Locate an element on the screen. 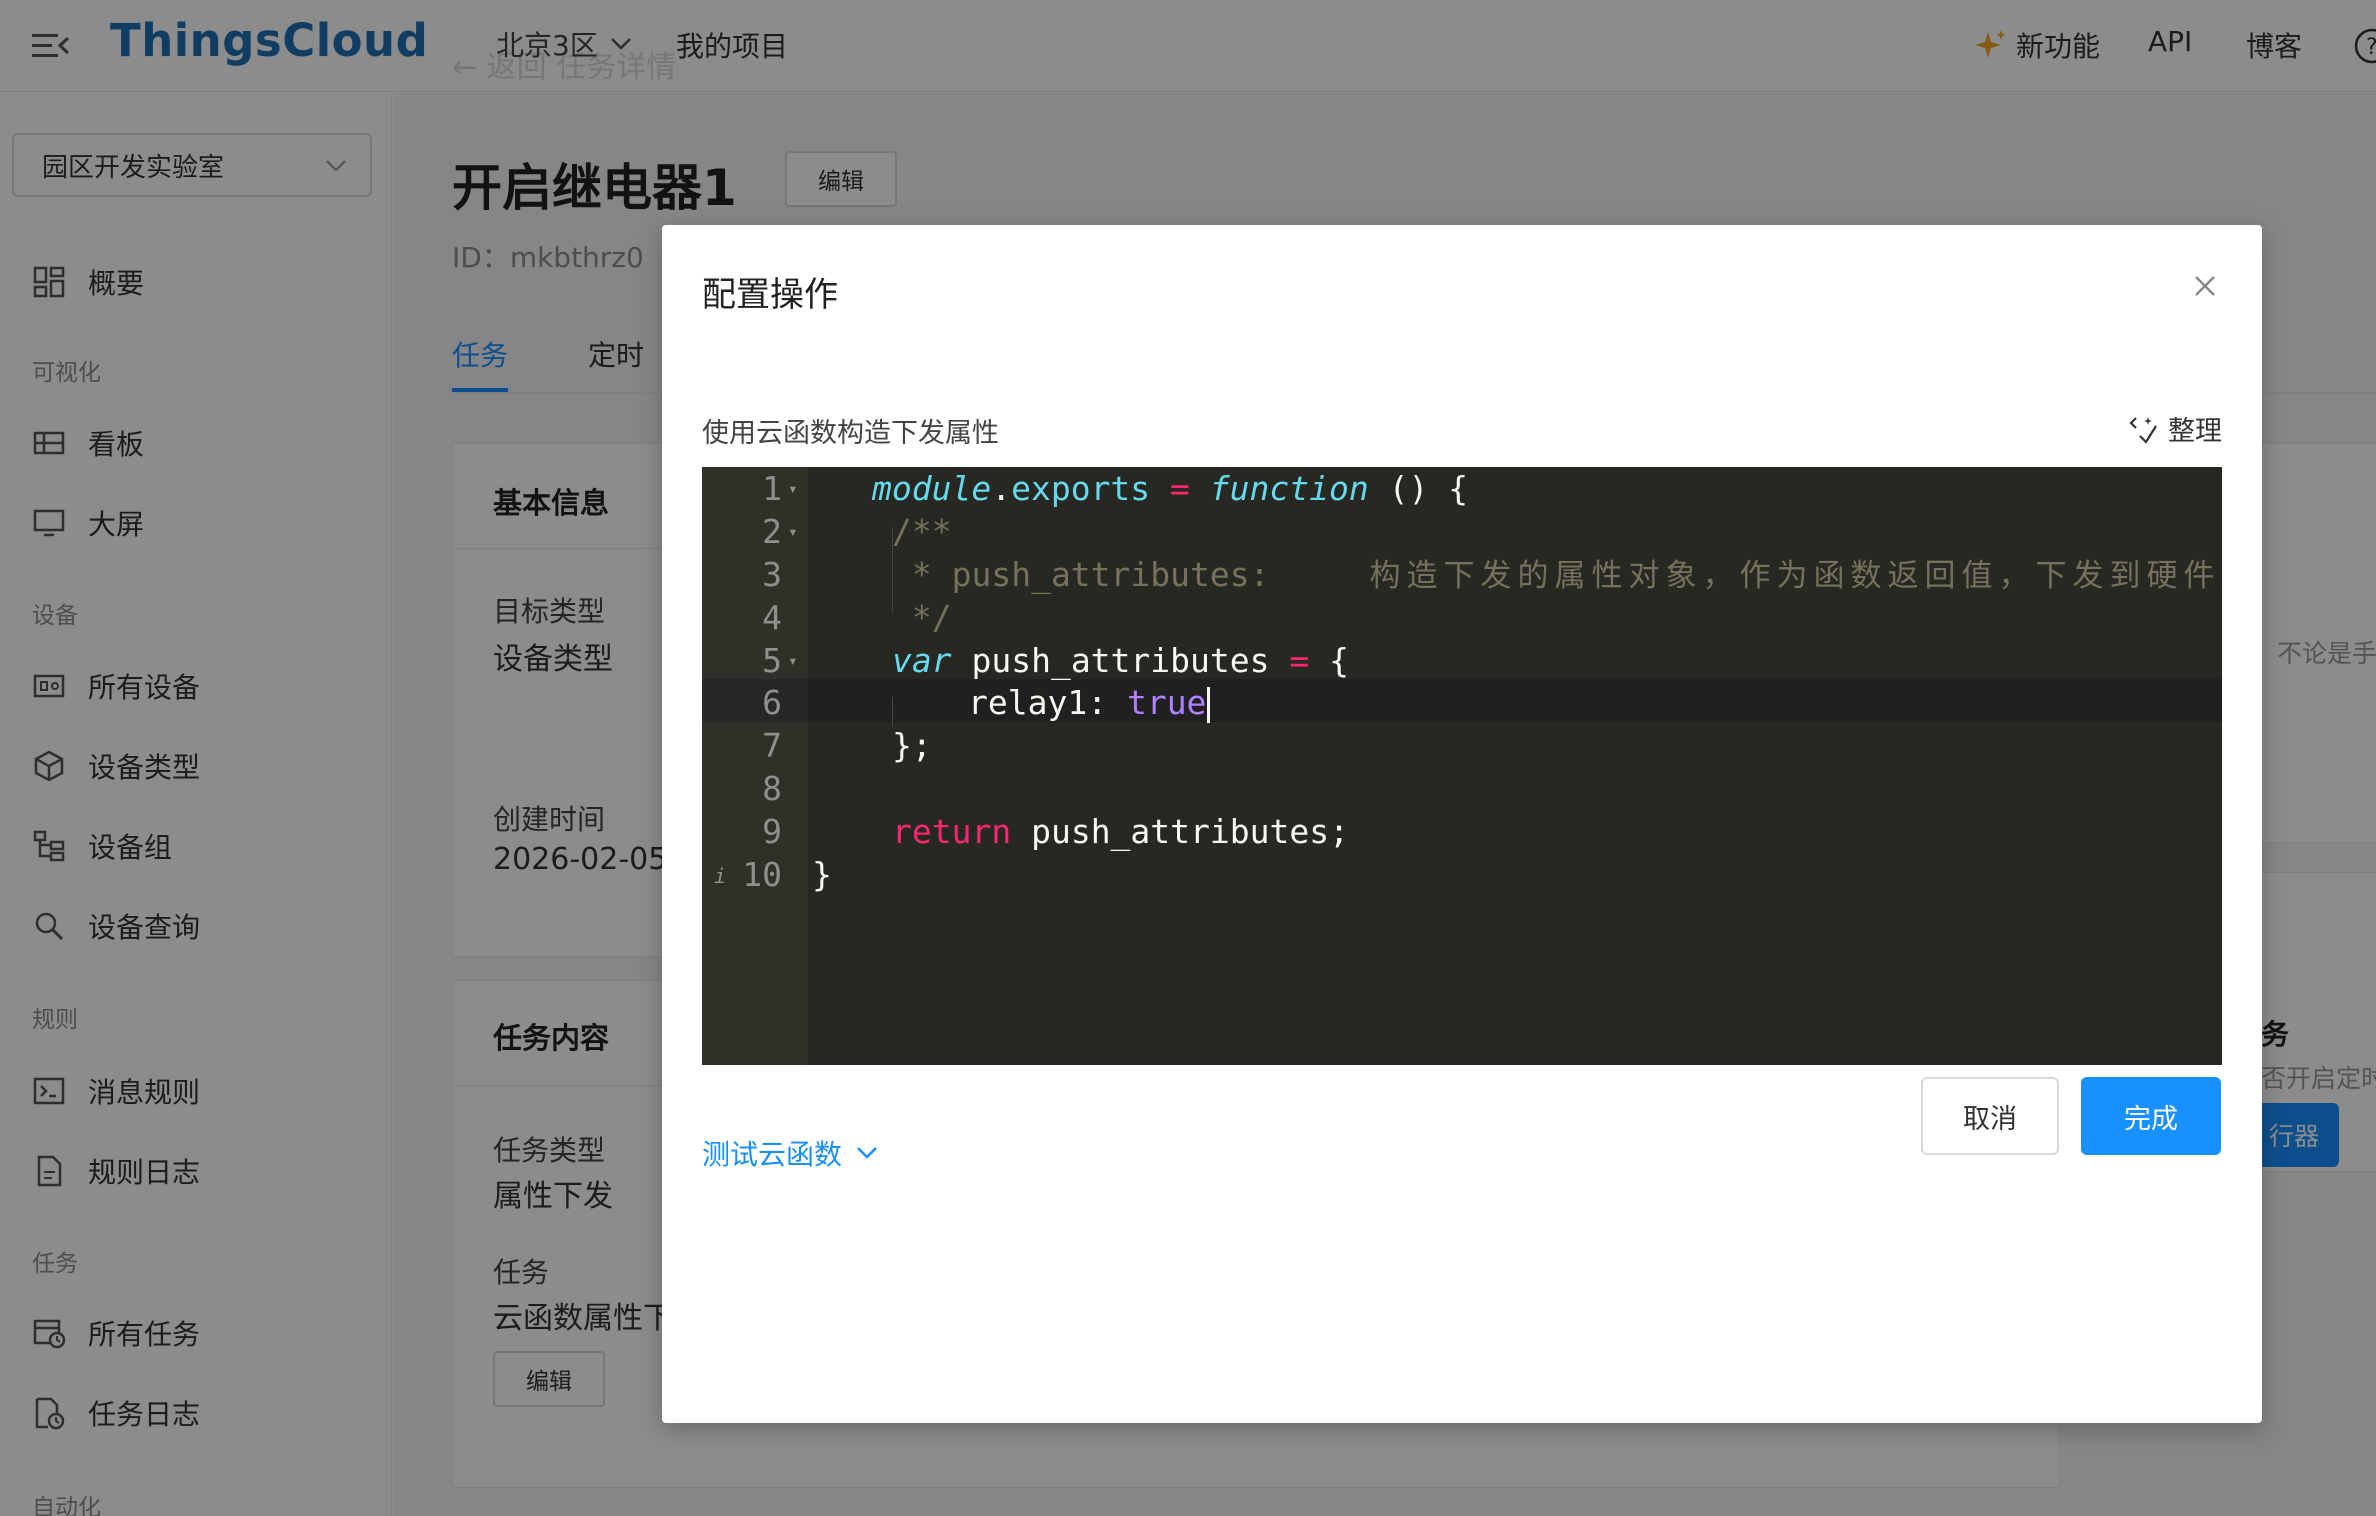  code-line-5: var push_attributes = { is located at coordinates (1120, 660).